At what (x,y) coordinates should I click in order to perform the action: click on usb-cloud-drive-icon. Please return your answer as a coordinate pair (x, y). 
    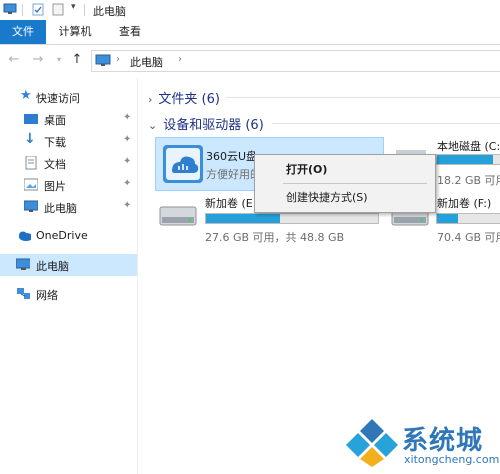
    Looking at the image, I should click on (183, 164).